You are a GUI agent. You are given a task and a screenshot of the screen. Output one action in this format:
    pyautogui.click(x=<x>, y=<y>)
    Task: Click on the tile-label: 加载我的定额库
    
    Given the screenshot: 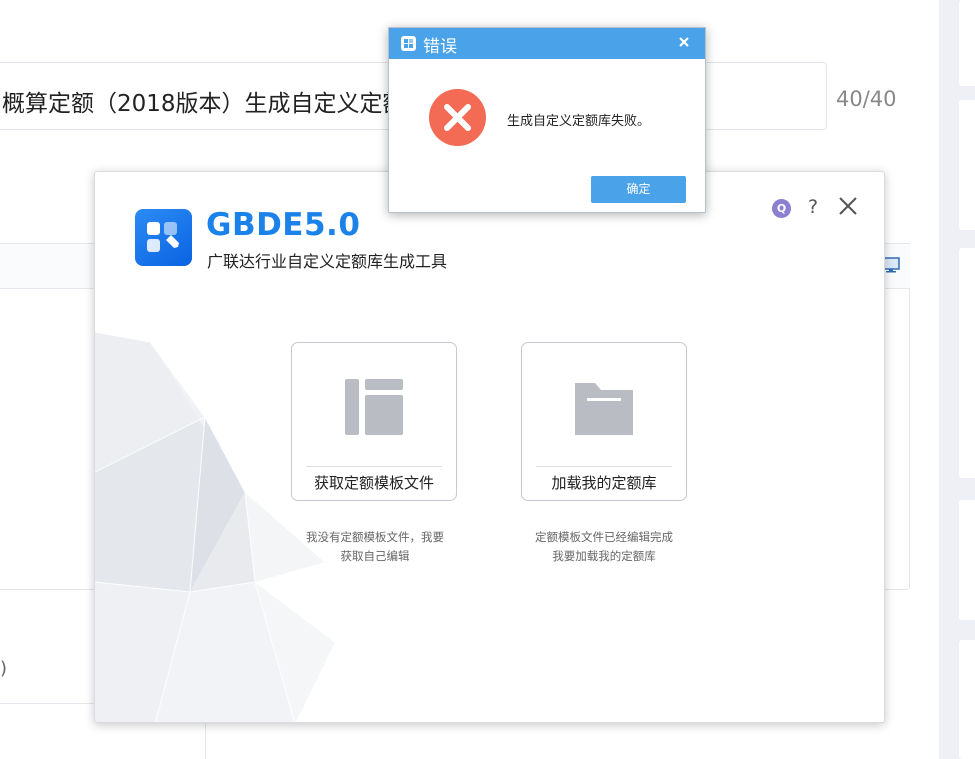 What is the action you would take?
    pyautogui.click(x=604, y=483)
    